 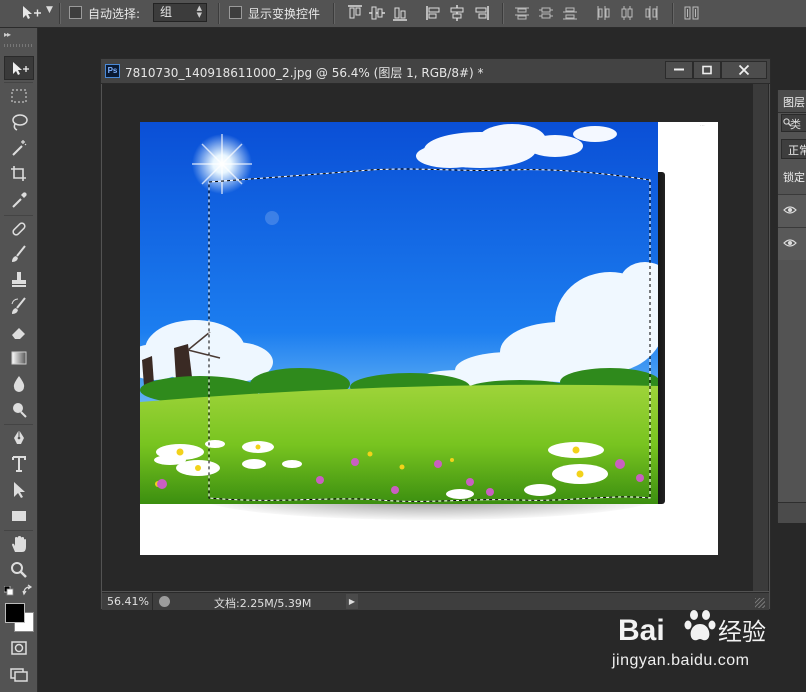 What do you see at coordinates (794, 177) in the screenshot?
I see `lock-label: 锁定` at bounding box center [794, 177].